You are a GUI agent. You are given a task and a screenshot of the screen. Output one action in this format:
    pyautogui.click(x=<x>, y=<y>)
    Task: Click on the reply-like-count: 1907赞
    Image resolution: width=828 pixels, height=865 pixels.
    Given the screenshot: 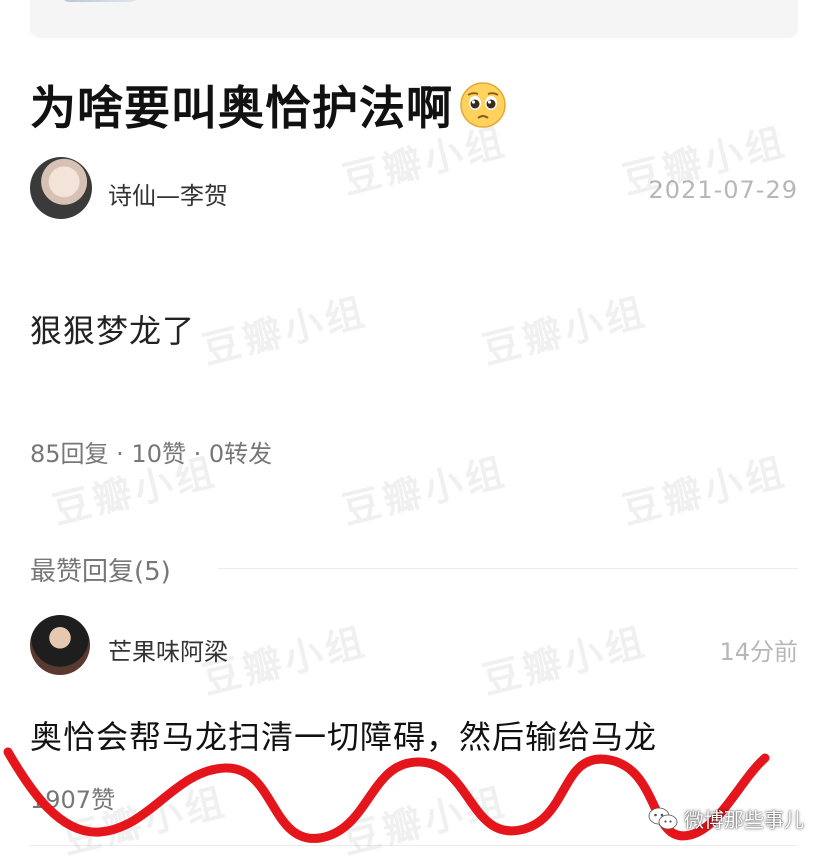 What is the action you would take?
    pyautogui.click(x=72, y=797)
    